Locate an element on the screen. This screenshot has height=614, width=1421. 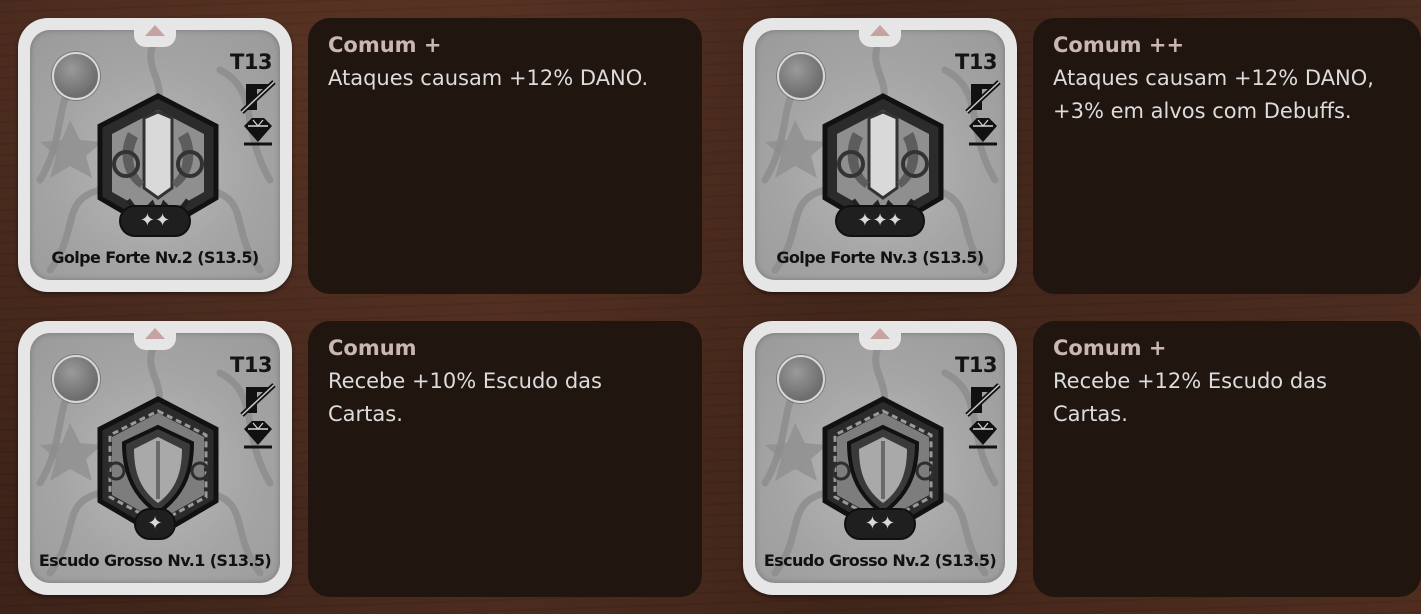
card-description: Recebe +10% Escudo das Cartas. is located at coordinates (465, 397).